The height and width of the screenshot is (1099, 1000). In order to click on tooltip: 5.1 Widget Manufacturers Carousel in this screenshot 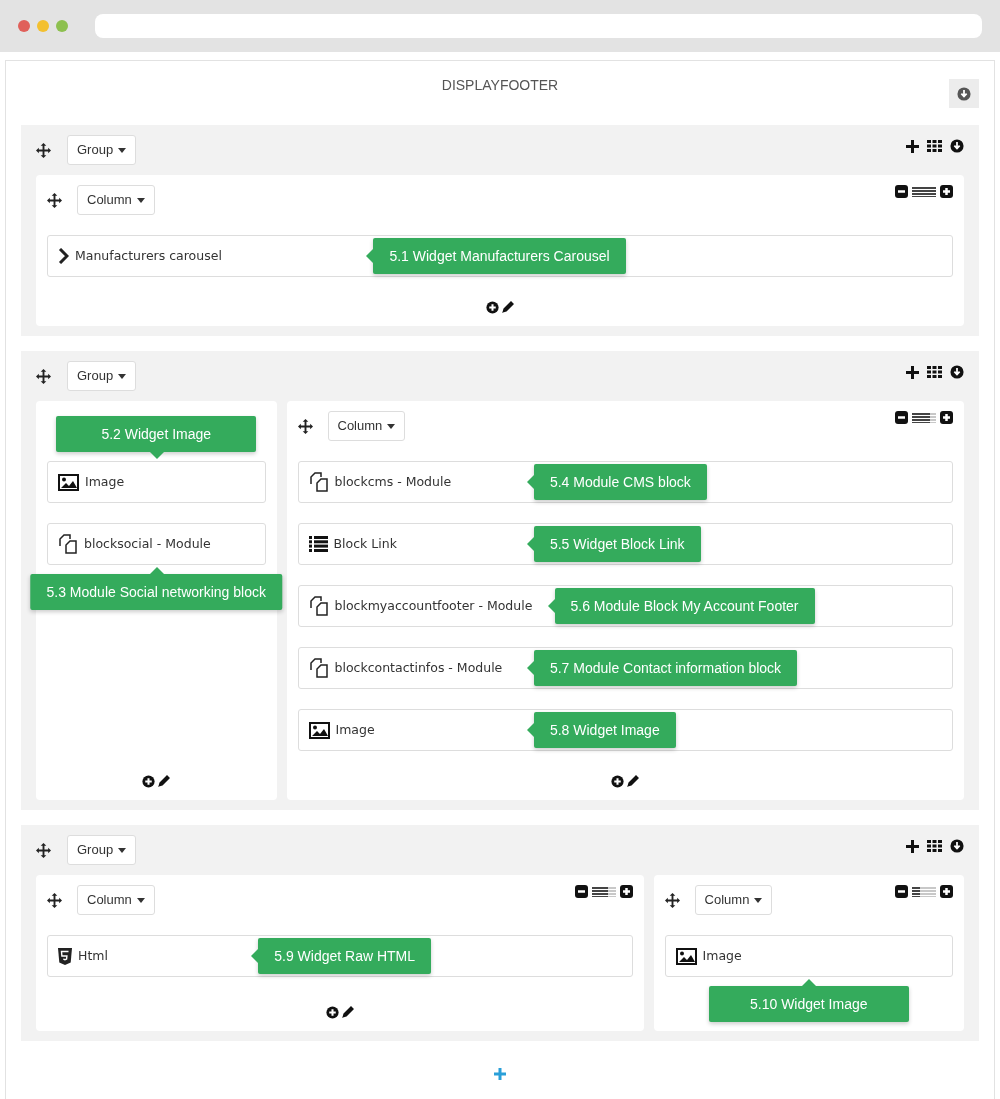, I will do `click(499, 256)`.